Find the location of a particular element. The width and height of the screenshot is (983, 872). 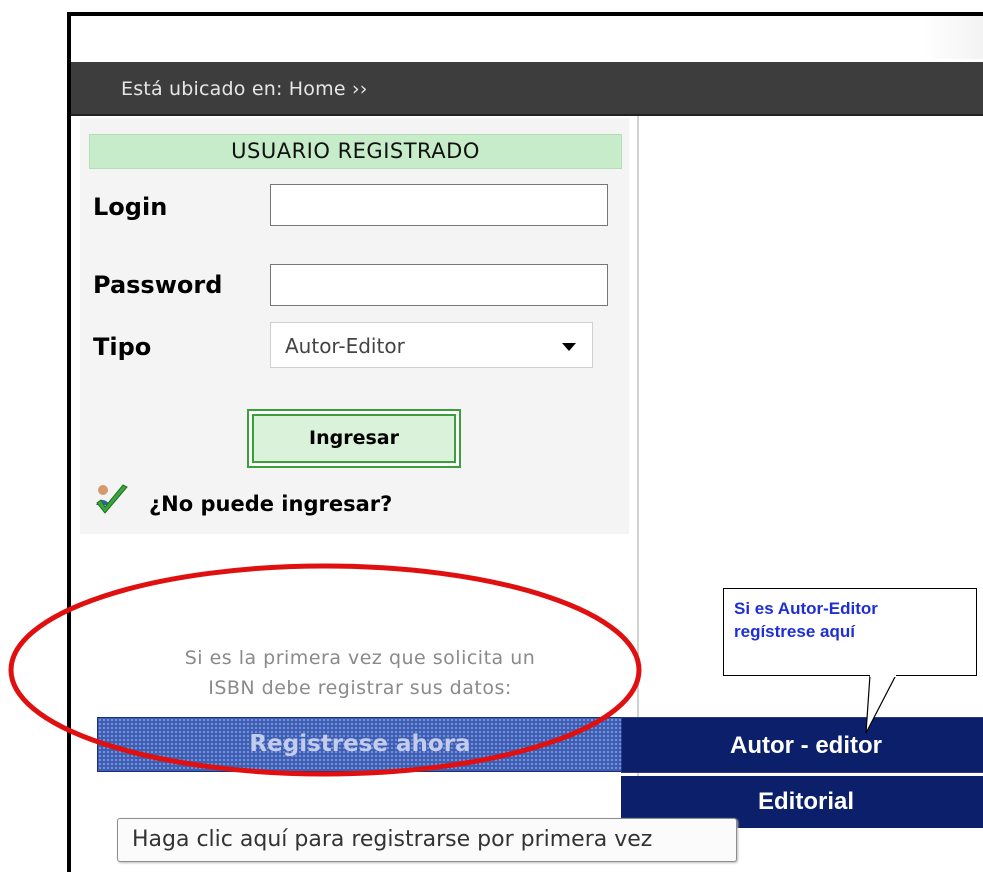

tipo-select: Autor-Editor is located at coordinates (431, 345).